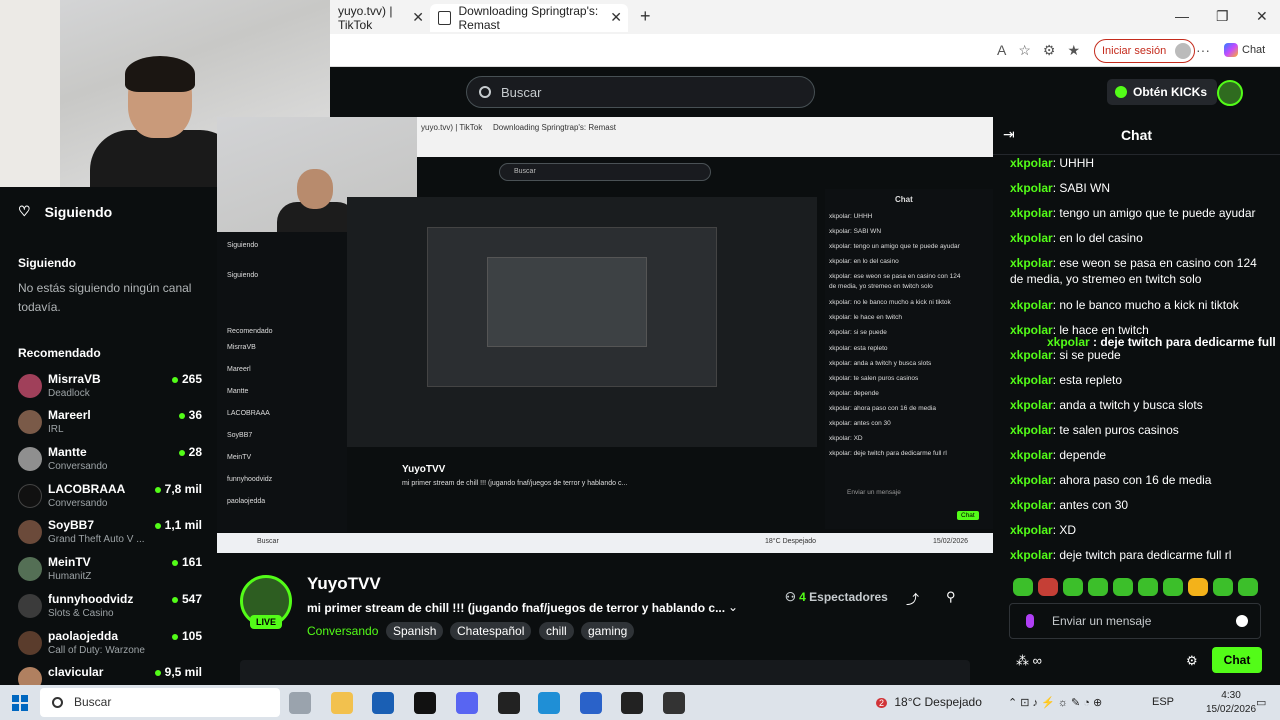 The image size is (1280, 720). What do you see at coordinates (1261, 702) in the screenshot?
I see `notifications-icon: ▭` at bounding box center [1261, 702].